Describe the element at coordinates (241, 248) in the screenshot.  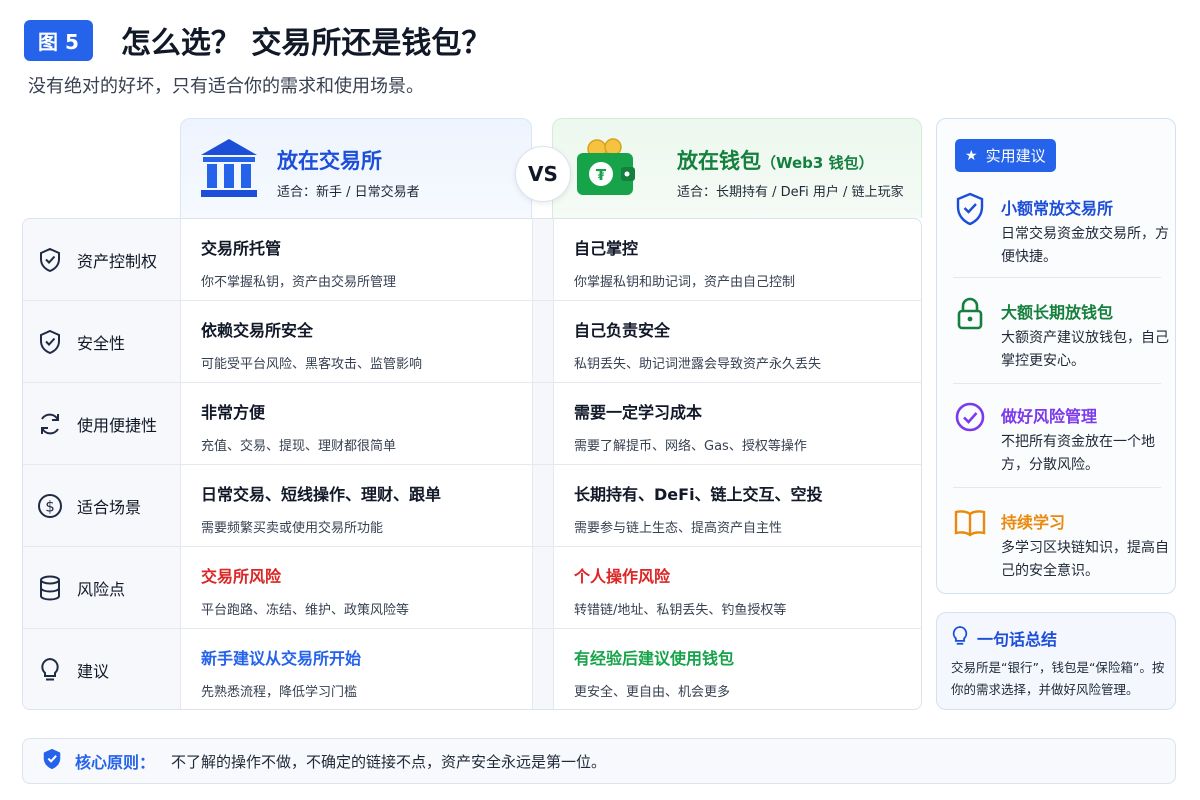
I see `cell-title: 交易所托管` at that location.